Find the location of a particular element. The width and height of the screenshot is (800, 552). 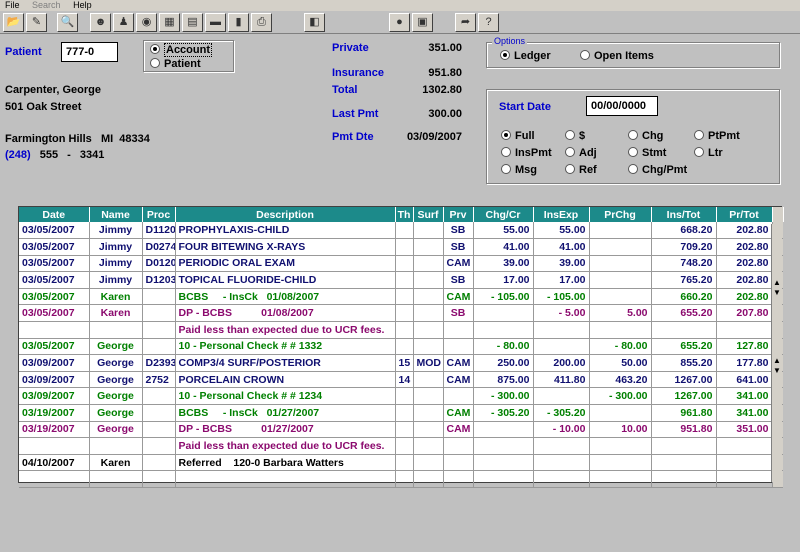

col-header-th: Th is located at coordinates (404, 214).